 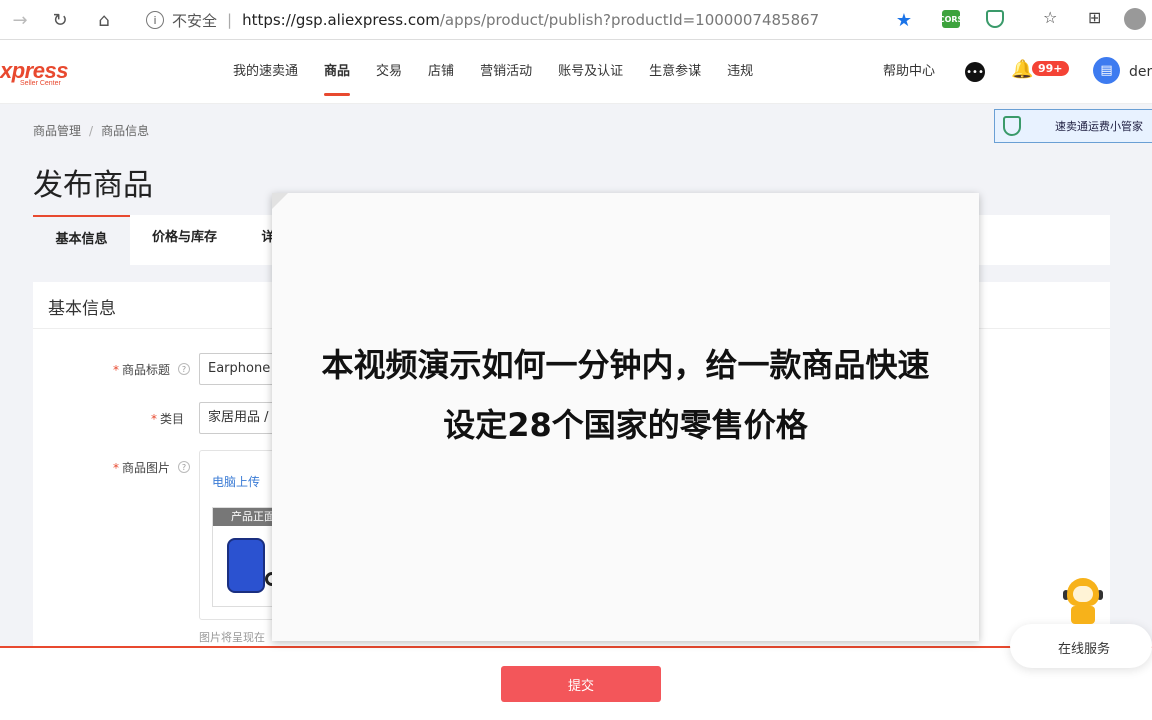 I want to click on breadcrumb-product-management: 商品管理, so click(x=57, y=131).